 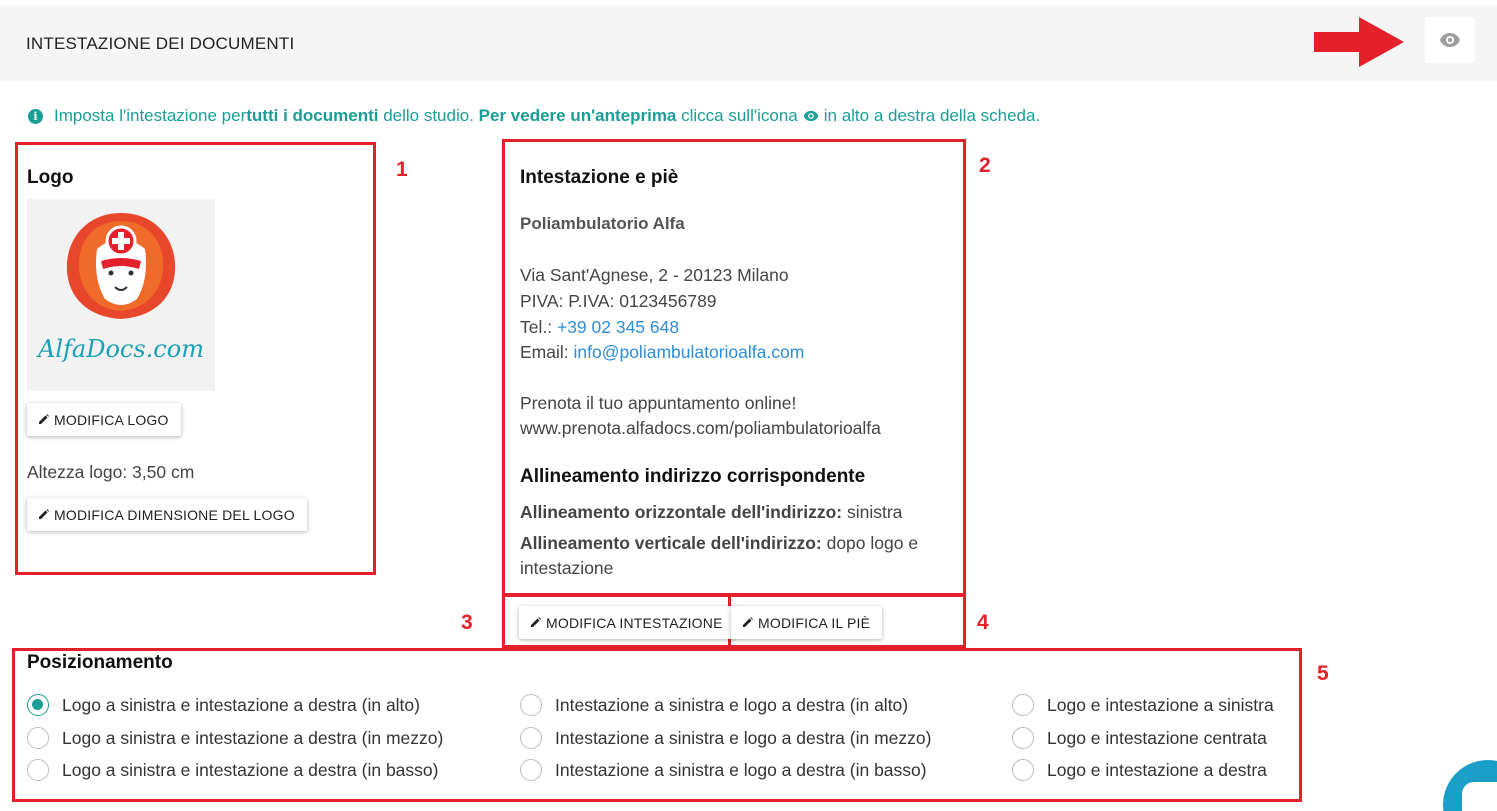 What do you see at coordinates (688, 352) in the screenshot?
I see `email-link: info@poliambulatorioalfa.com` at bounding box center [688, 352].